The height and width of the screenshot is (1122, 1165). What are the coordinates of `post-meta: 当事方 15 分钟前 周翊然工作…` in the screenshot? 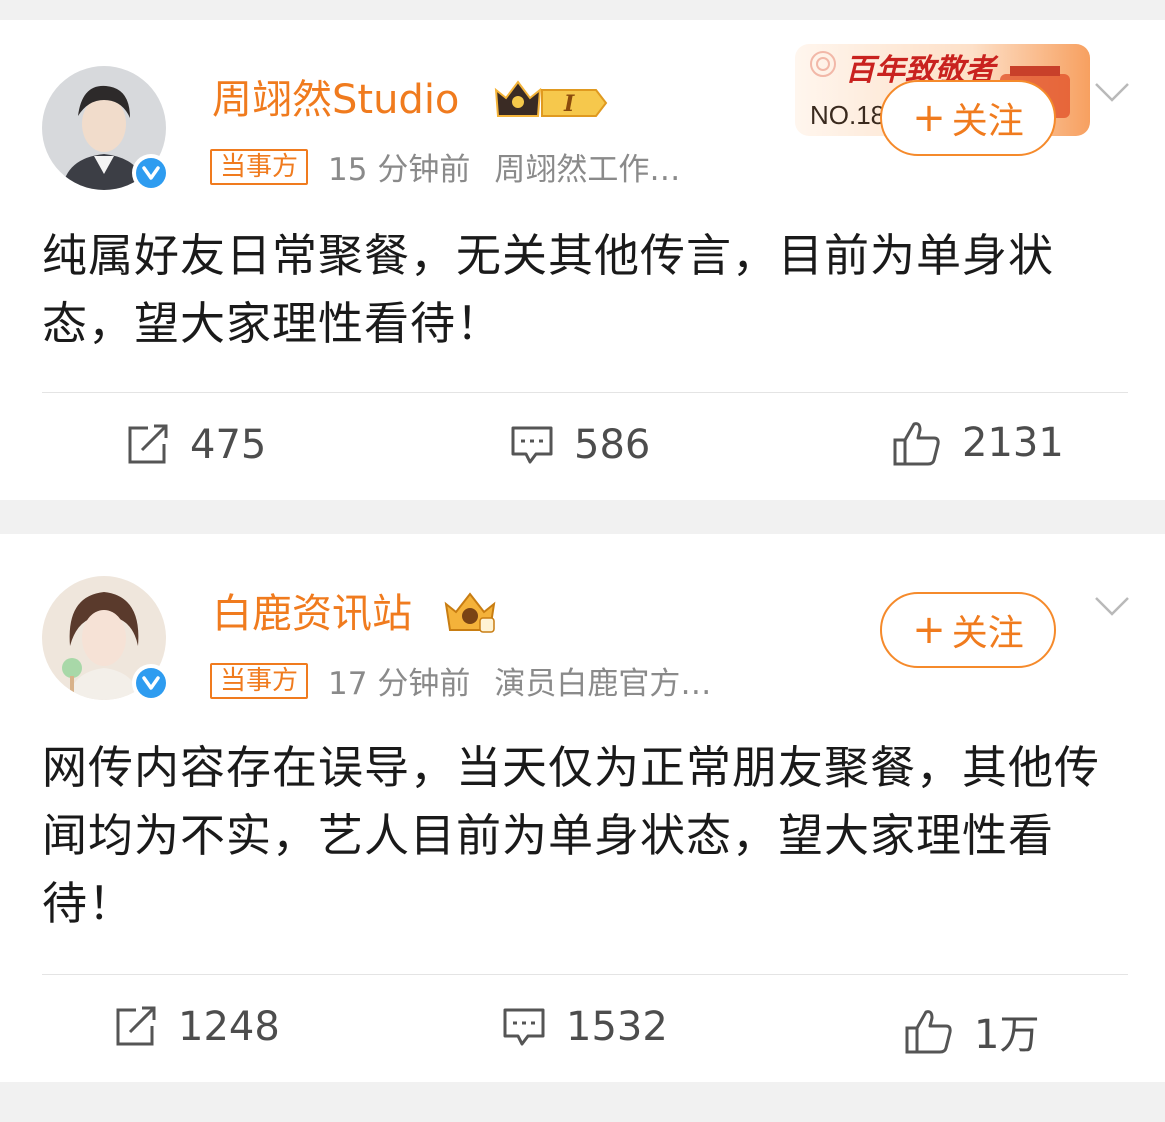 It's located at (445, 166).